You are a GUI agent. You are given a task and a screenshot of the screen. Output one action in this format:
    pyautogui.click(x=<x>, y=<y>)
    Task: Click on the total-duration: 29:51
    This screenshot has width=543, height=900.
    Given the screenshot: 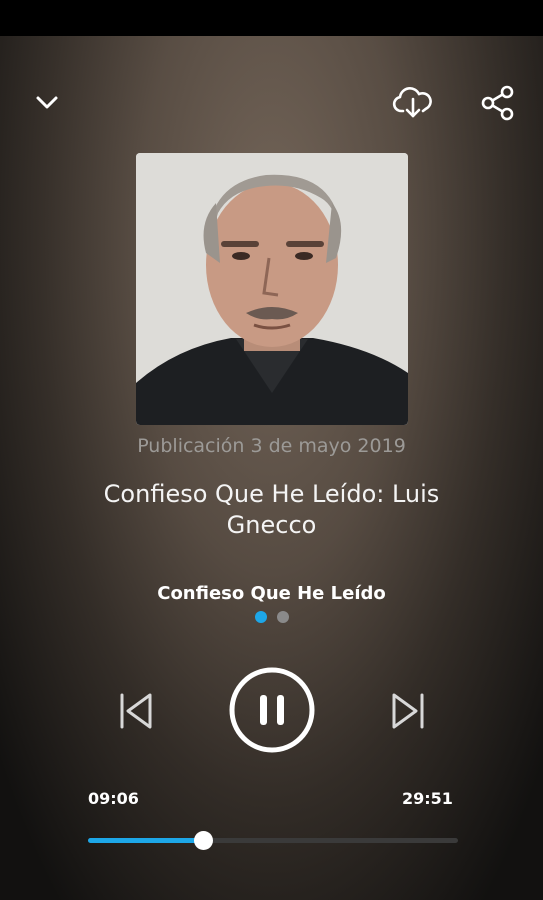 What is the action you would take?
    pyautogui.click(x=427, y=798)
    